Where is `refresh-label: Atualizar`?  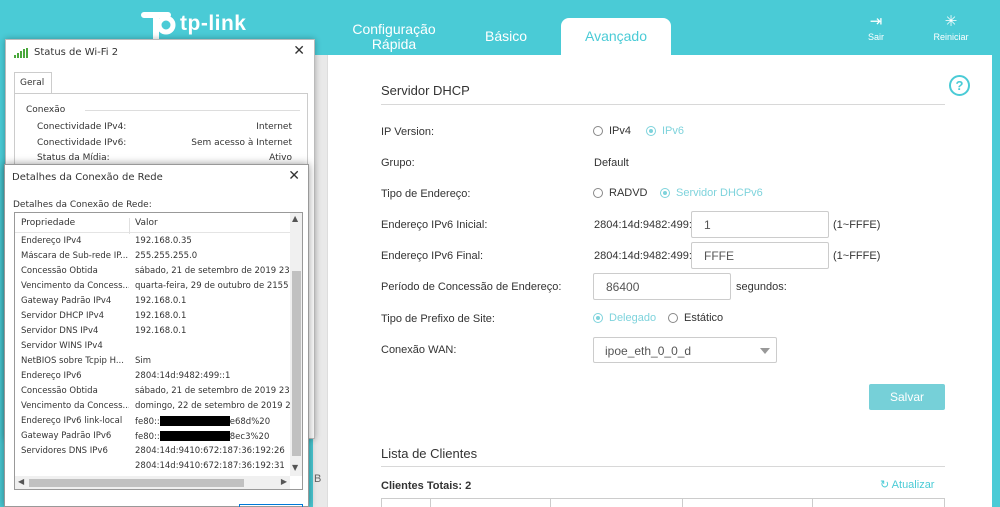 refresh-label: Atualizar is located at coordinates (913, 485).